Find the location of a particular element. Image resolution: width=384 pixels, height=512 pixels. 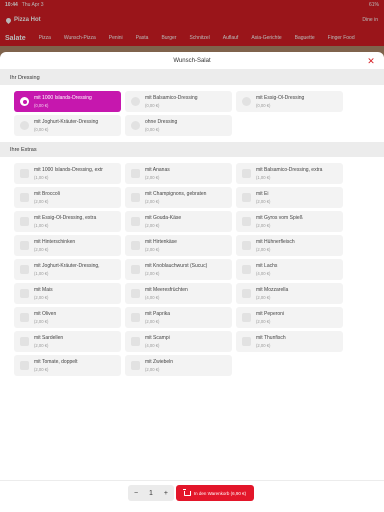

extra-option: mit Balsamico-Dressing, extra (1,00 €) is located at coordinates (289, 173).